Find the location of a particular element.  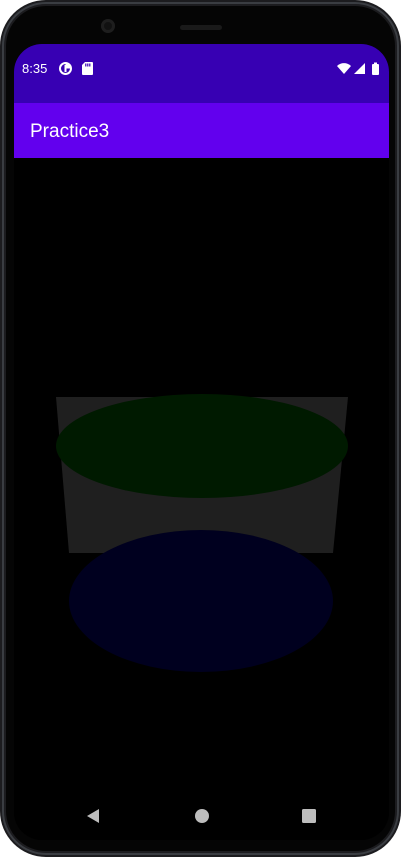

battery-icon is located at coordinates (375, 68).